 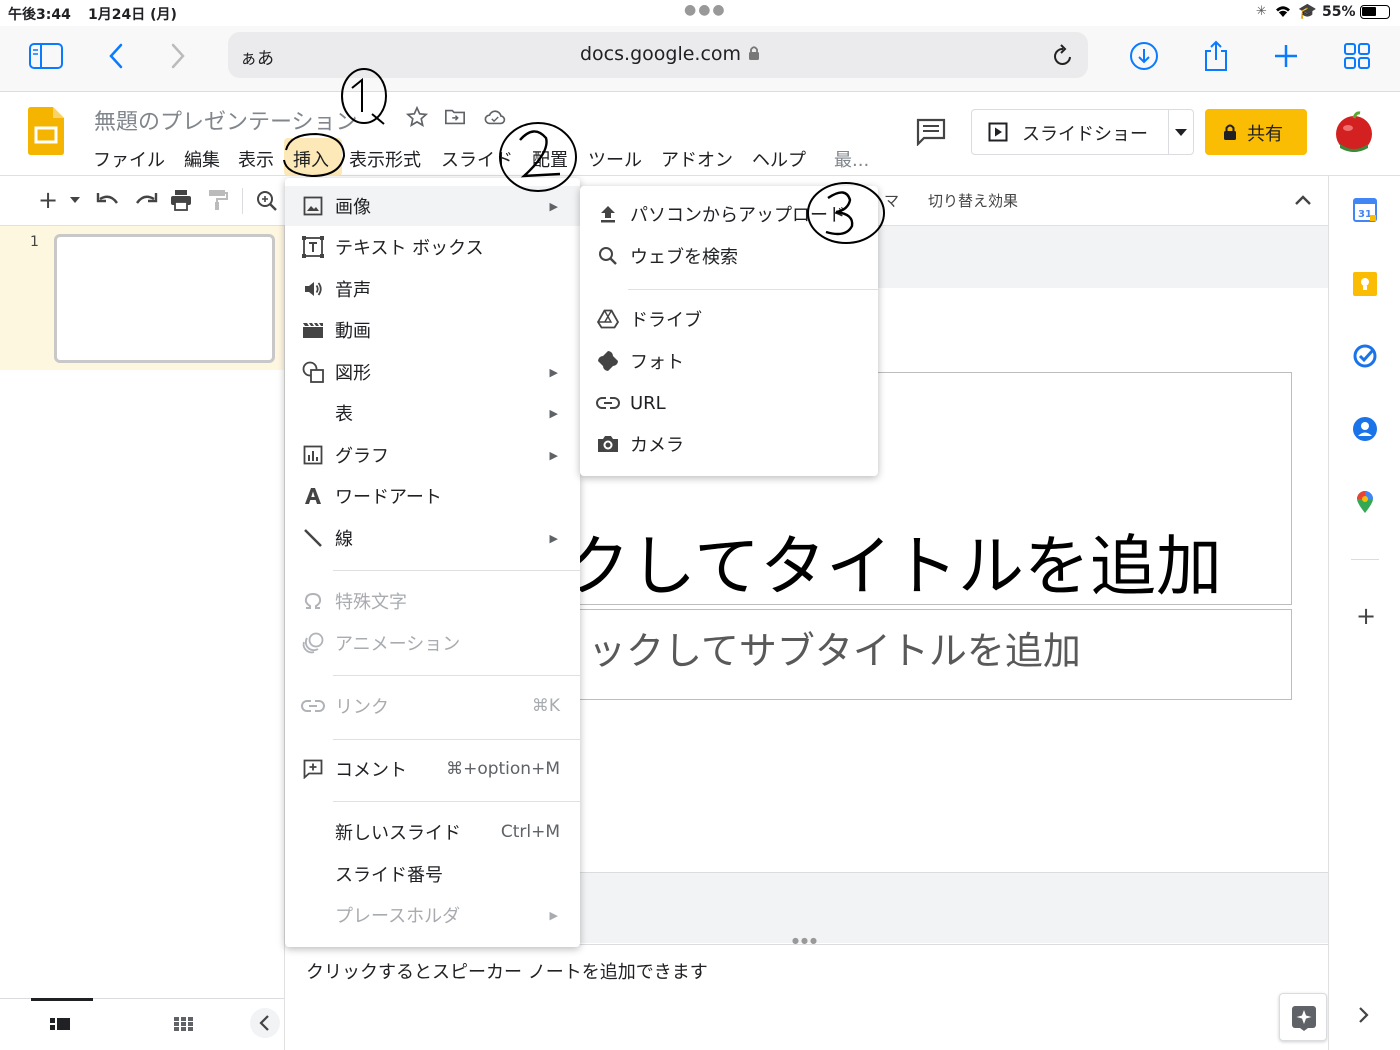 I want to click on slideshow-button: スライドショー, so click(x=1085, y=133).